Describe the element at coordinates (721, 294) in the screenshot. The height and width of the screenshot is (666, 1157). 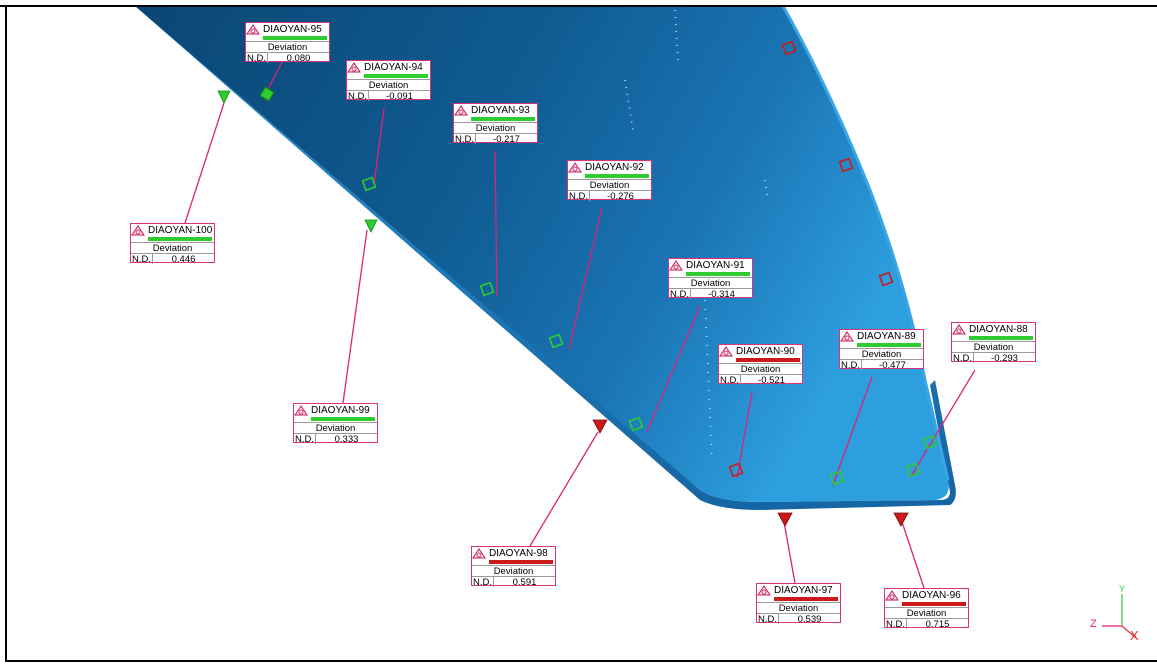
I see `deviation-value: -0.314` at that location.